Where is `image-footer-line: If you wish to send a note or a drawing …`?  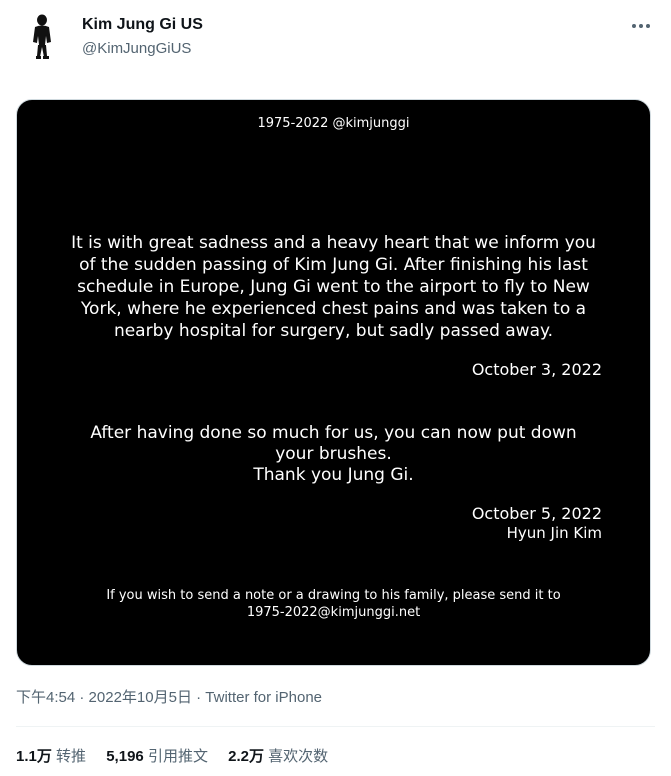 image-footer-line: If you wish to send a note or a drawing … is located at coordinates (333, 595).